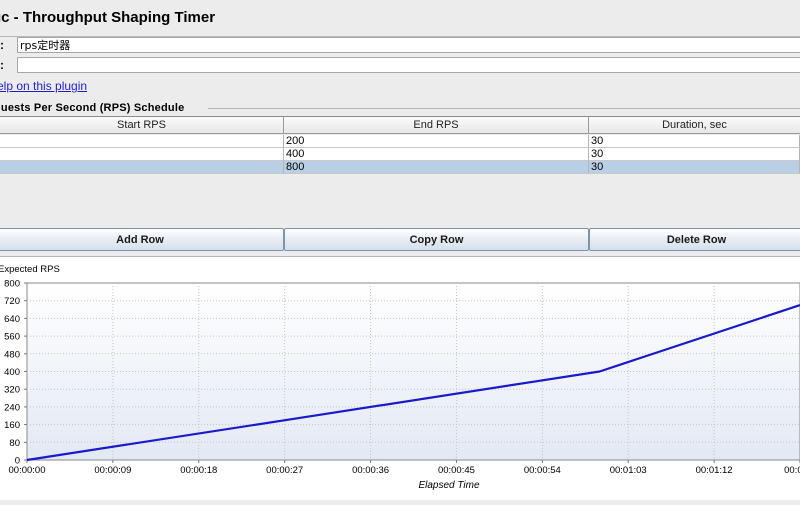  I want to click on y-tick-label: 240, so click(12, 407).